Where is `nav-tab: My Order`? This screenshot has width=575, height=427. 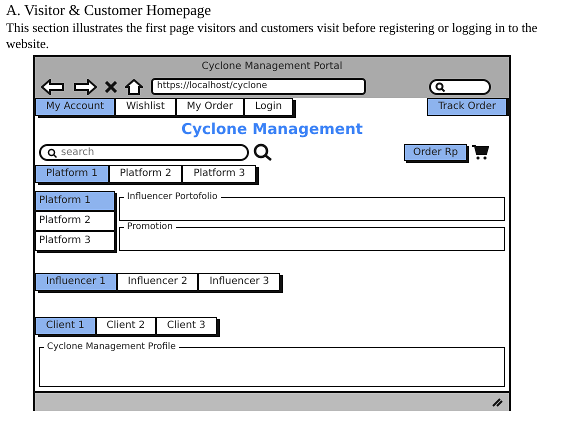
nav-tab: My Order is located at coordinates (210, 107).